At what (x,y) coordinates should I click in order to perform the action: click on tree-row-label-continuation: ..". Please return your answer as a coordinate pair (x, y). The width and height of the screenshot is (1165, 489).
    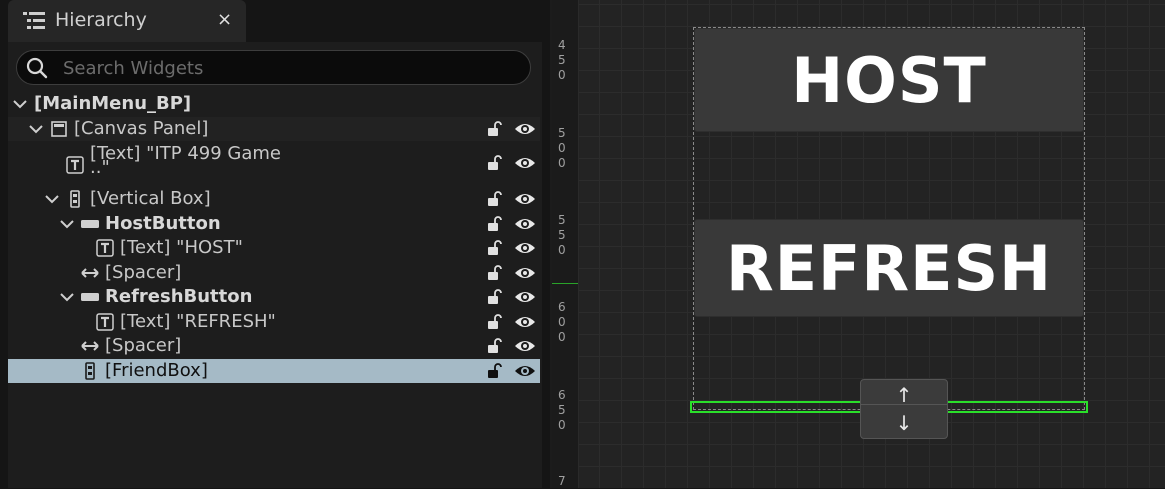
    Looking at the image, I should click on (100, 167).